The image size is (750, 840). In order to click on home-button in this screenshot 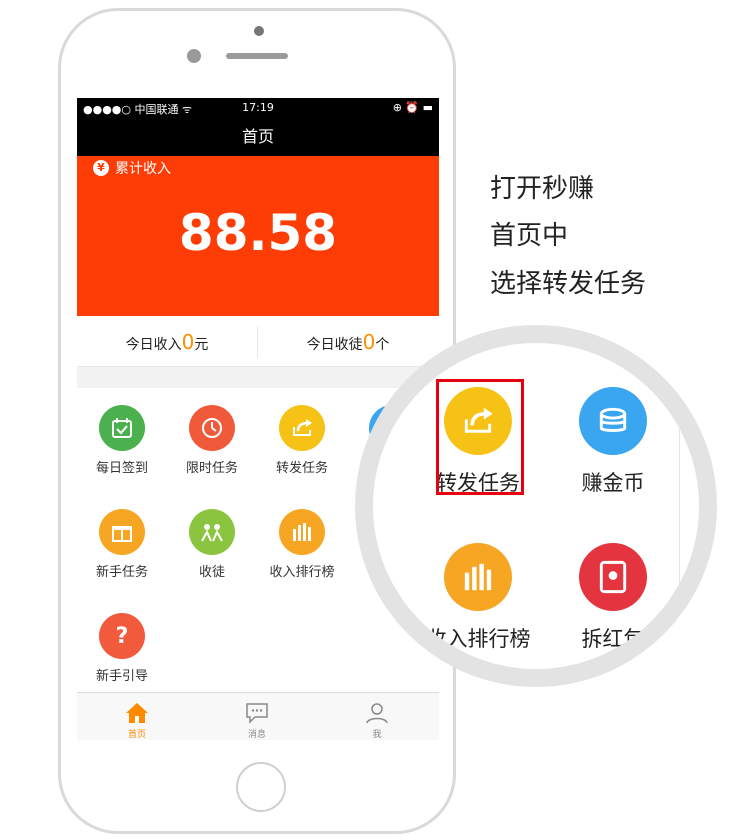, I will do `click(261, 787)`.